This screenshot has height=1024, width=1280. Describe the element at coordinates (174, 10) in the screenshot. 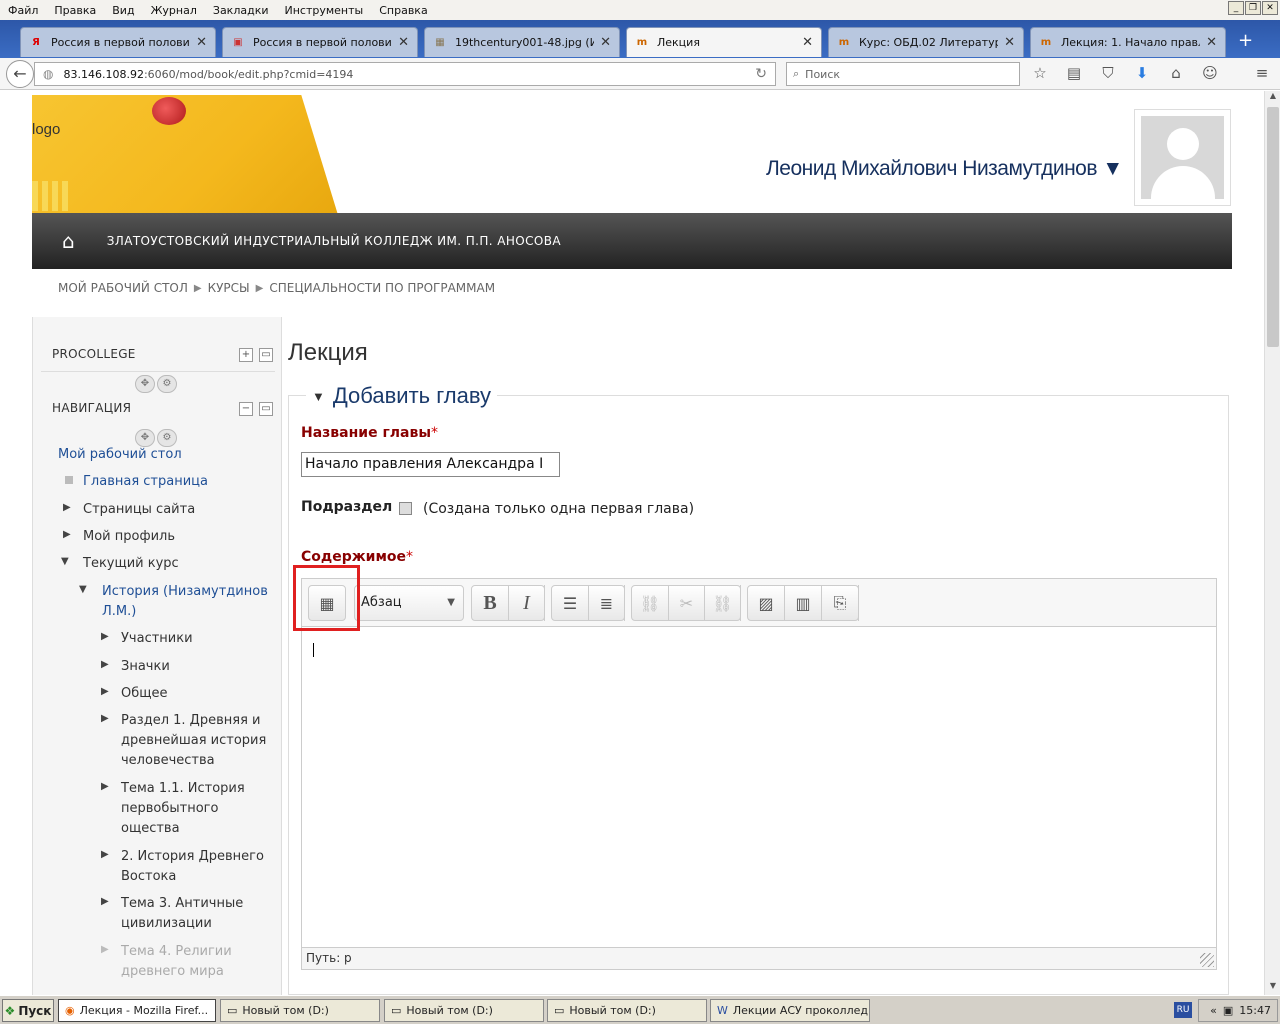

I see `menu-history: Журнал` at that location.